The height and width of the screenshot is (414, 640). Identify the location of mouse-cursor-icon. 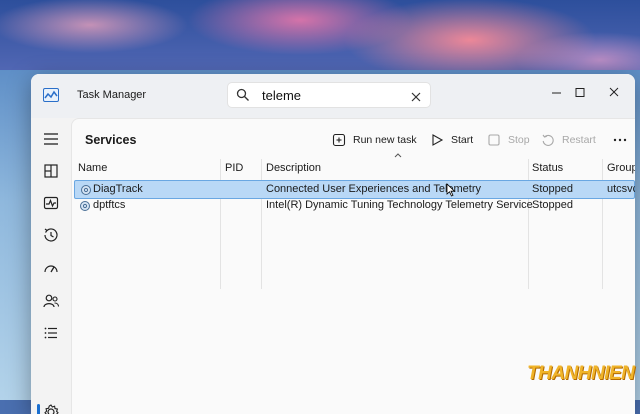
(451, 190).